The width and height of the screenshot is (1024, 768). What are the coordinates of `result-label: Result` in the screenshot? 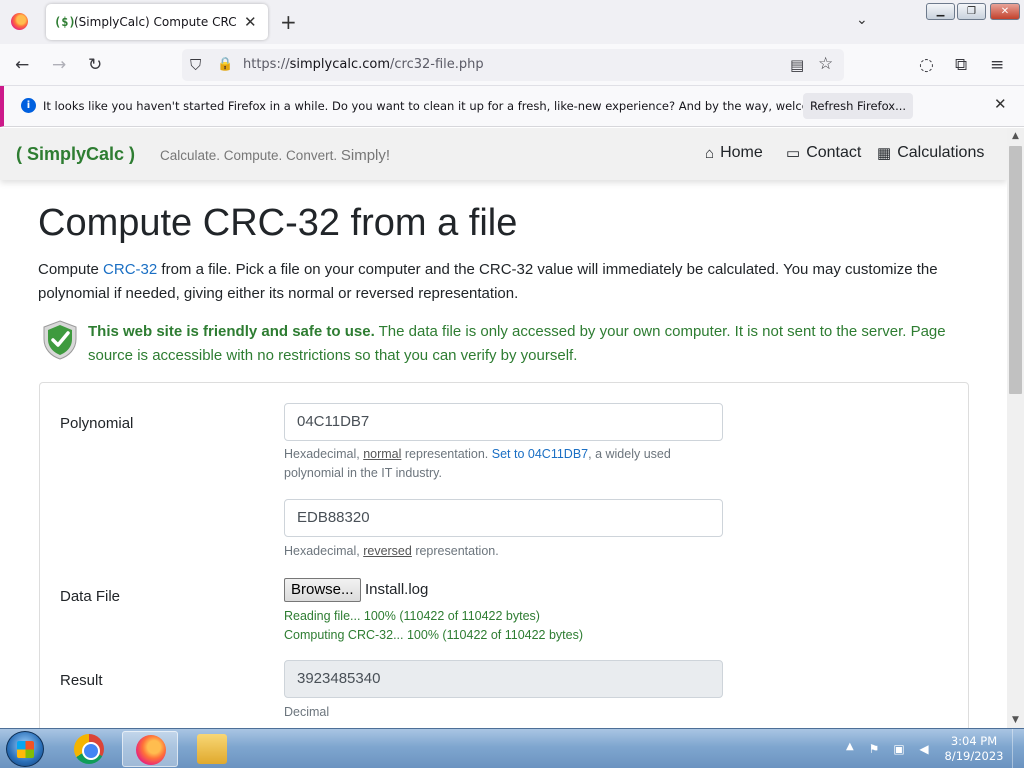 It's located at (81, 680).